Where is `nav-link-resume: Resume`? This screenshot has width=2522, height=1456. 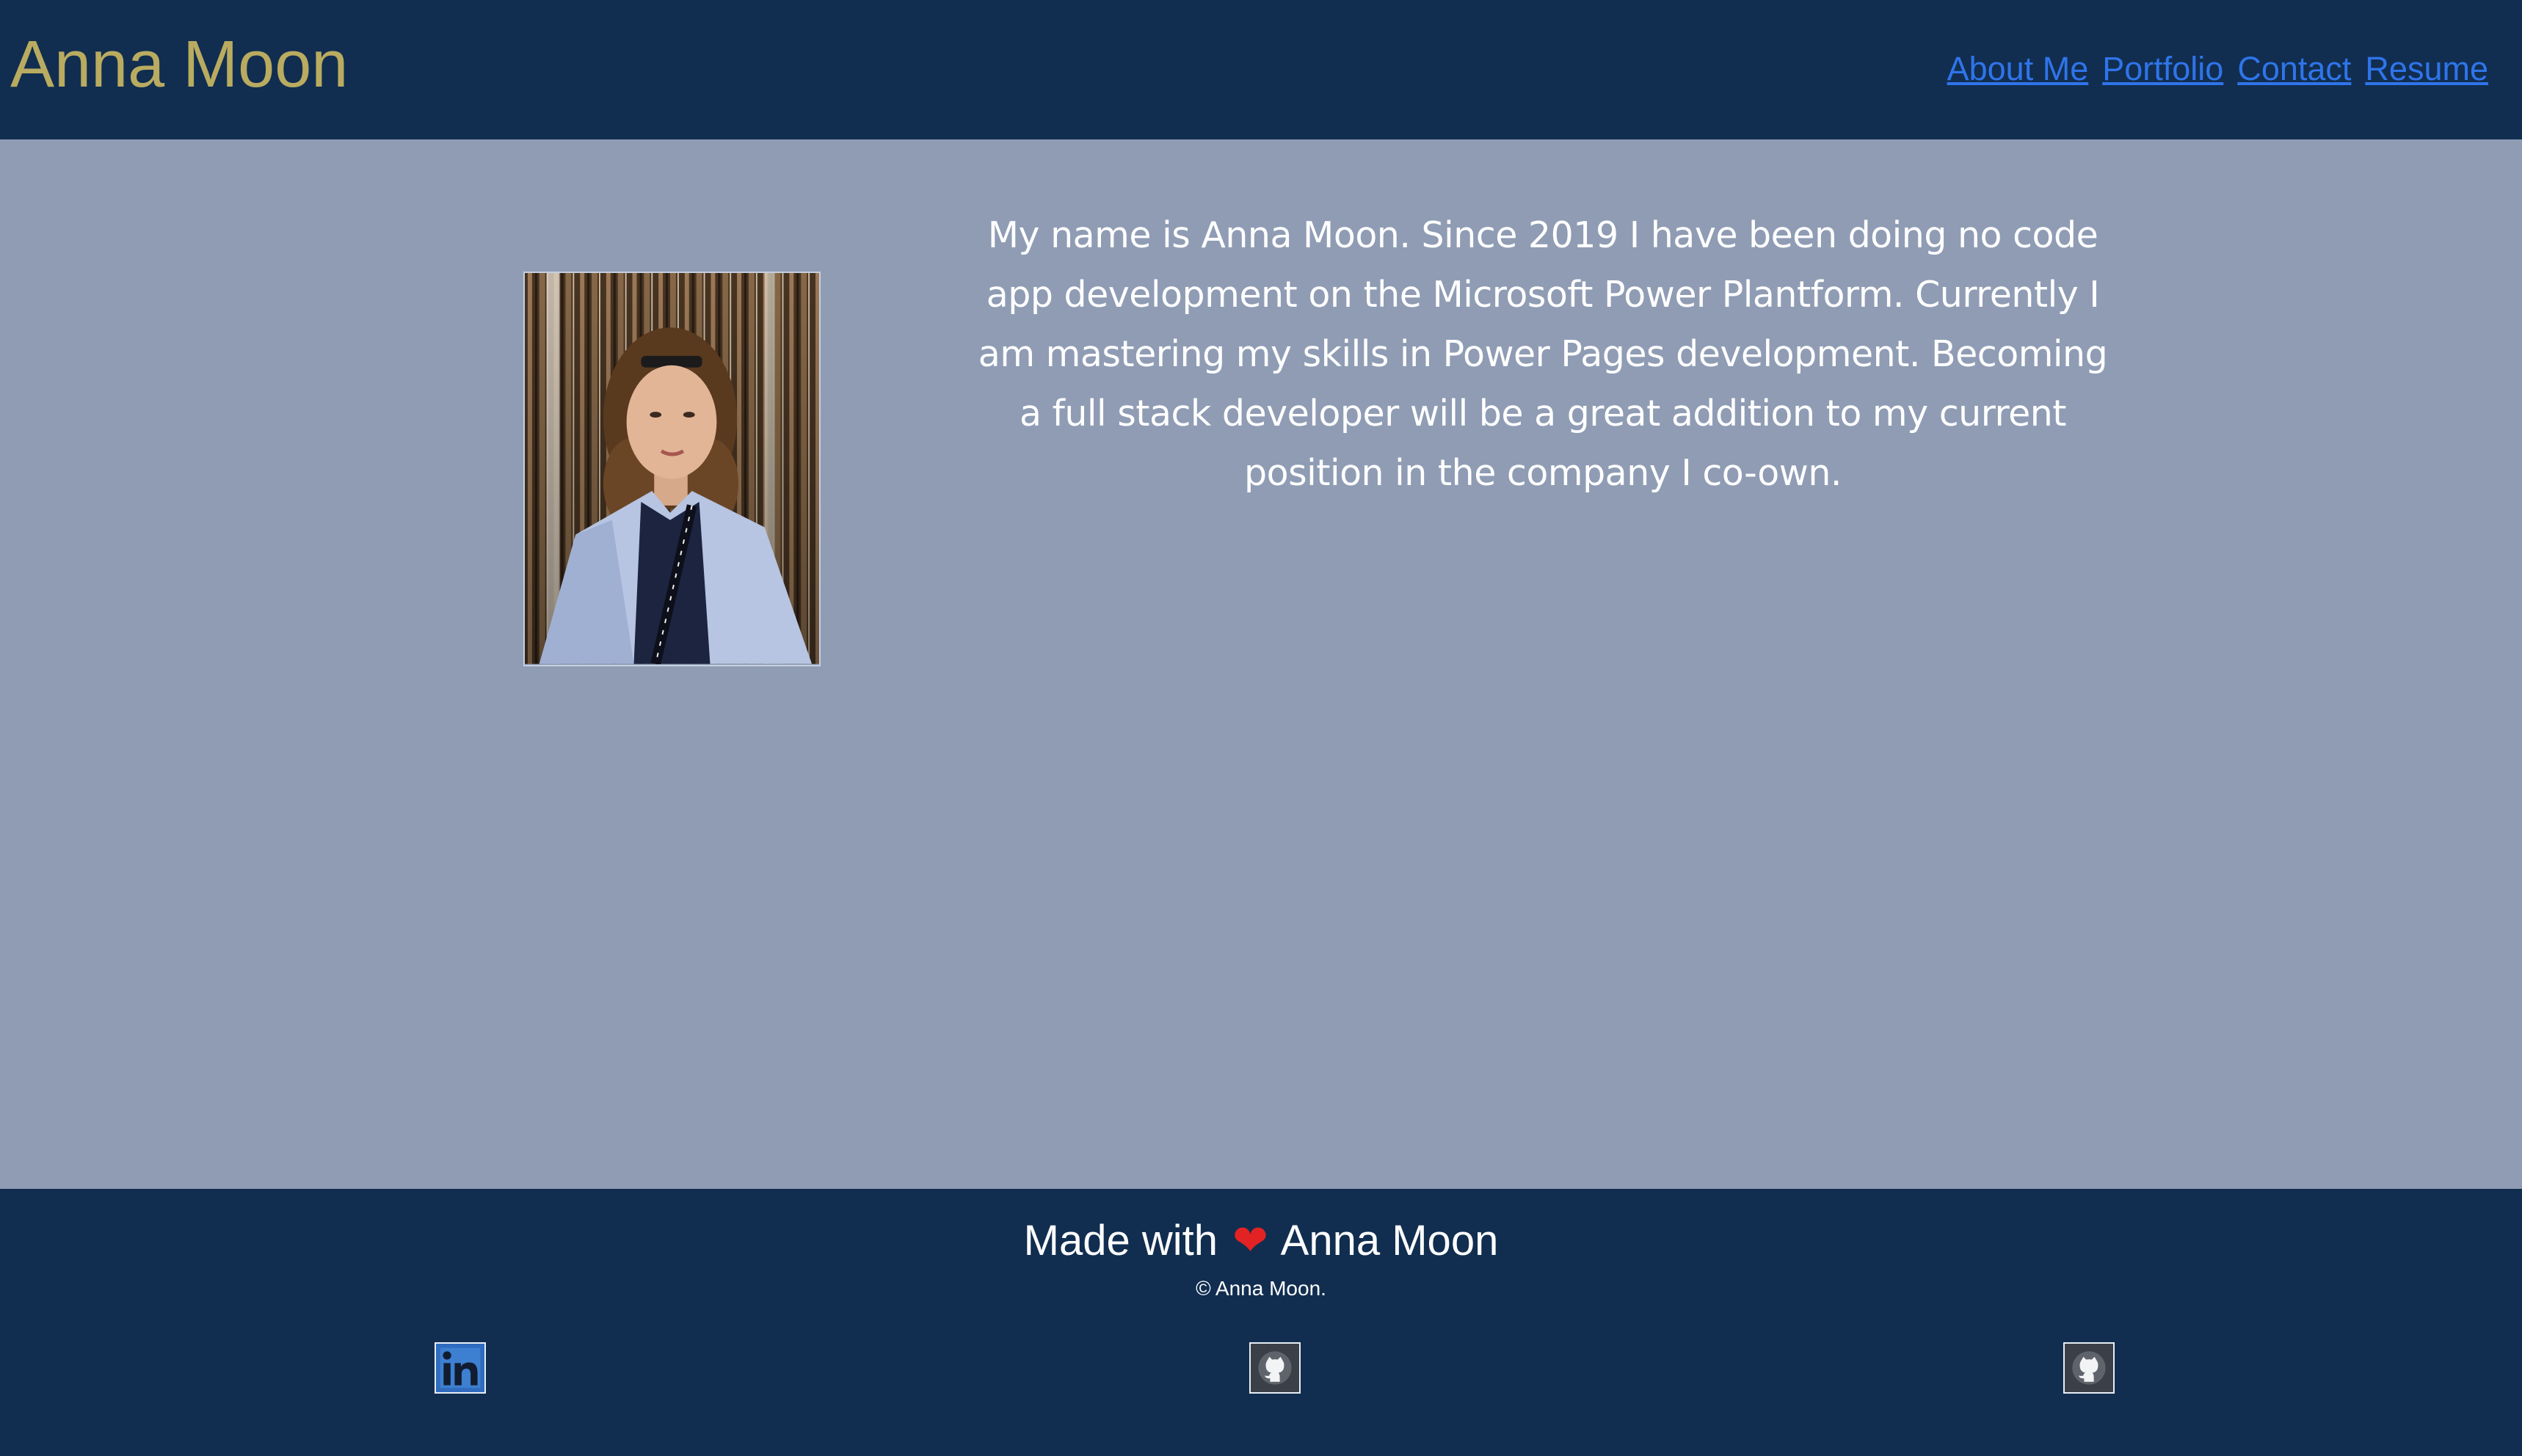 nav-link-resume: Resume is located at coordinates (2426, 69).